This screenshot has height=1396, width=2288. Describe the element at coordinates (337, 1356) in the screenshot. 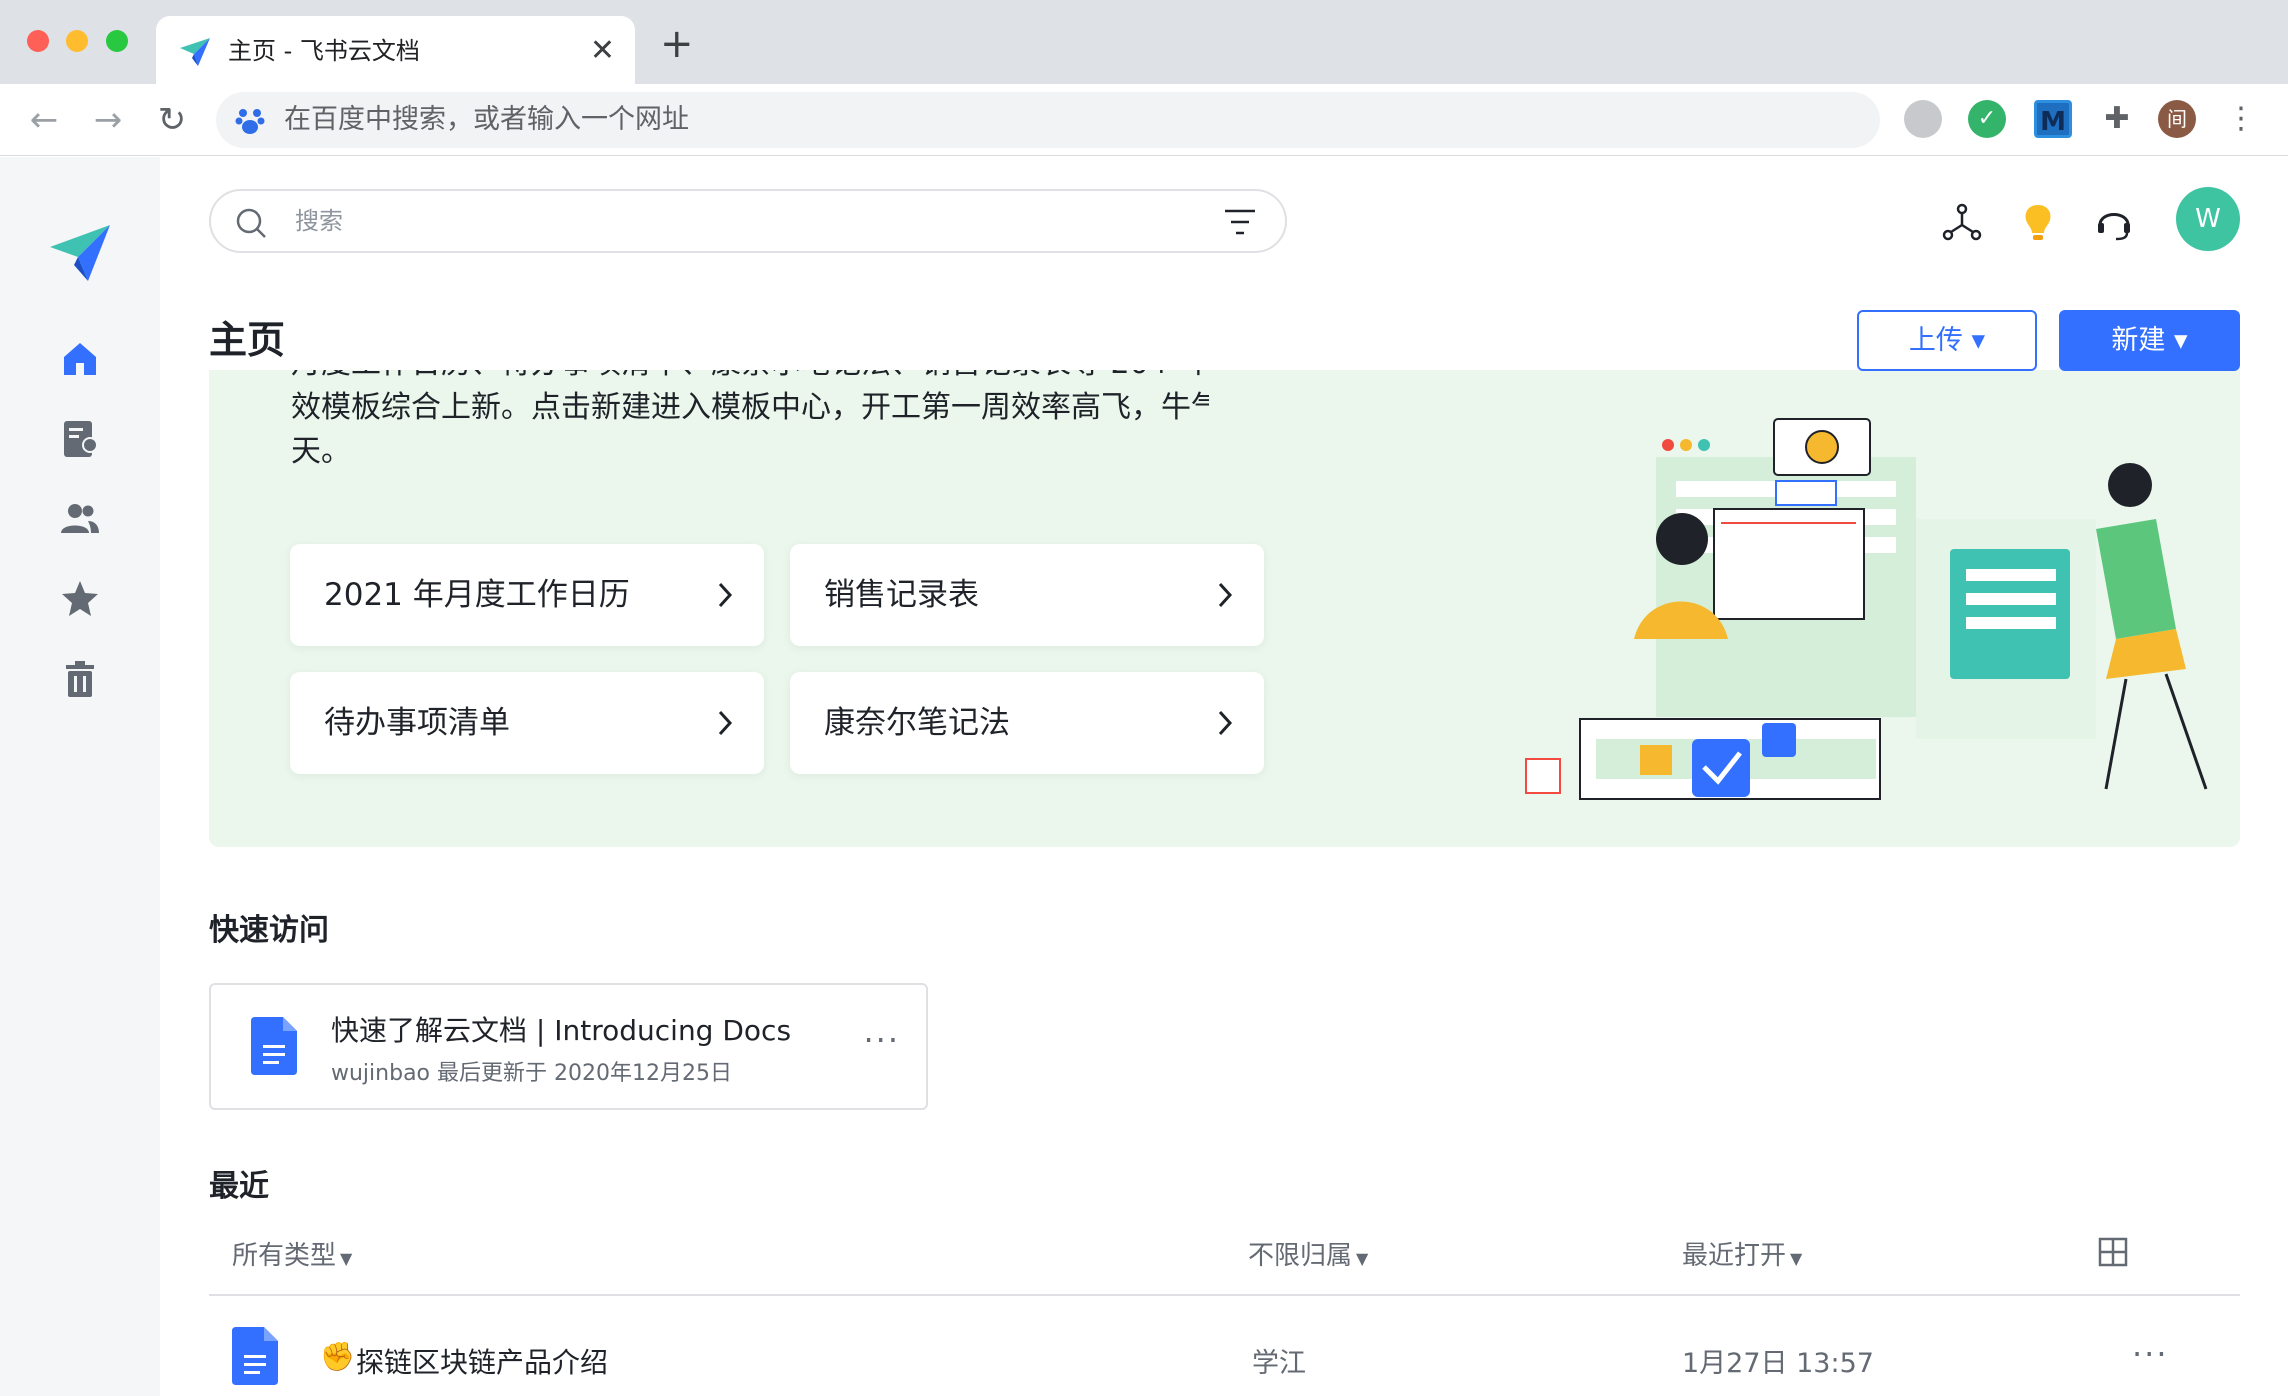

I see `fist-emoji-icon: ✊` at that location.